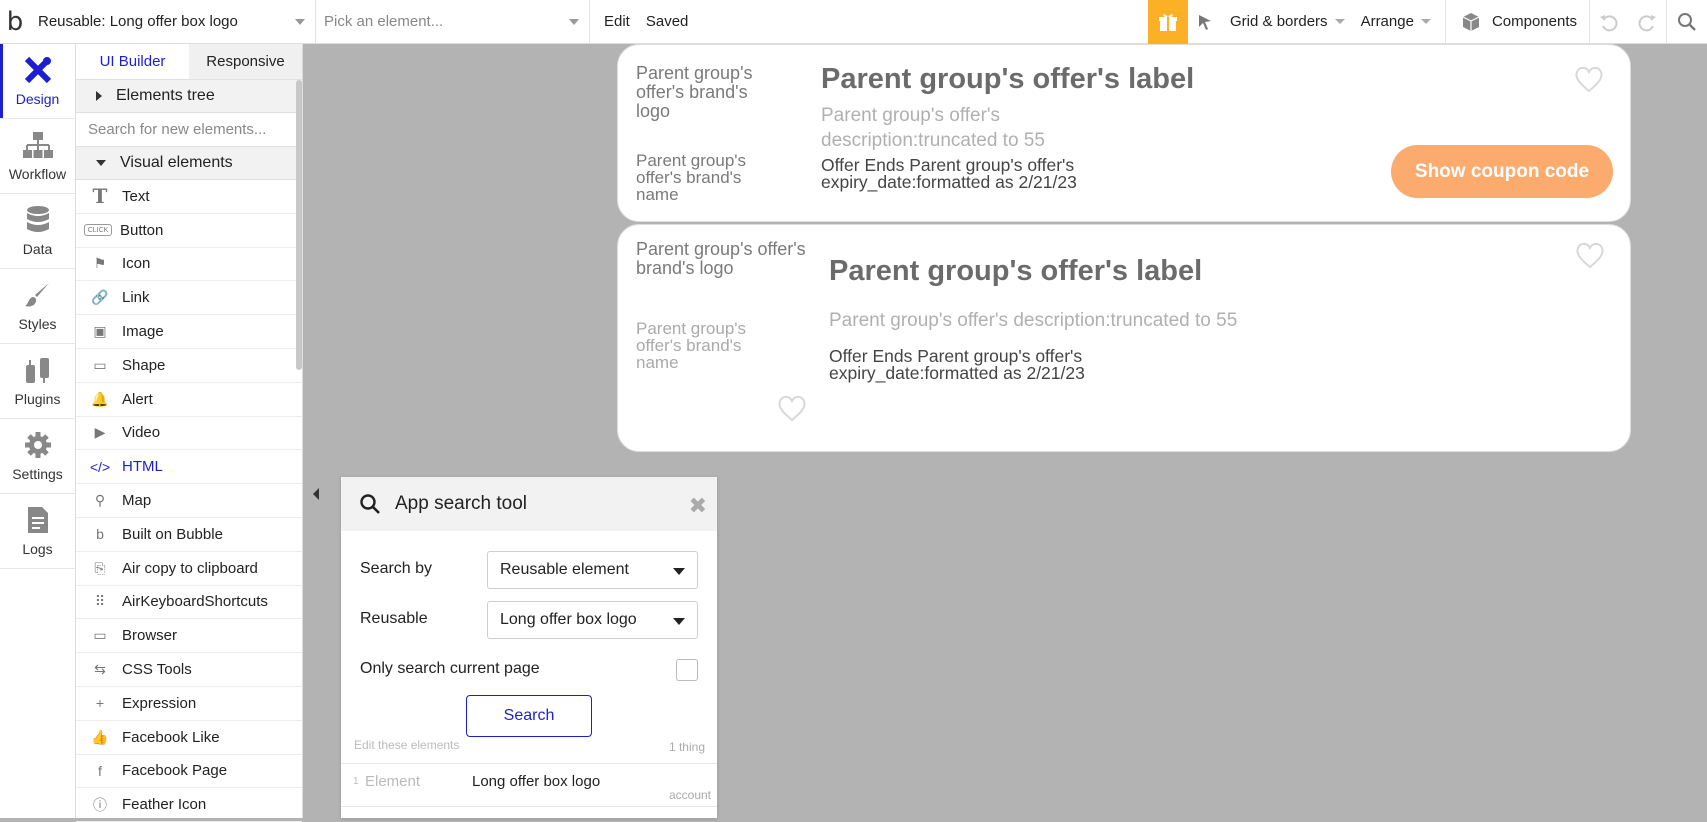 This screenshot has width=1707, height=822. Describe the element at coordinates (143, 332) in the screenshot. I see `element-item-label: Image` at that location.